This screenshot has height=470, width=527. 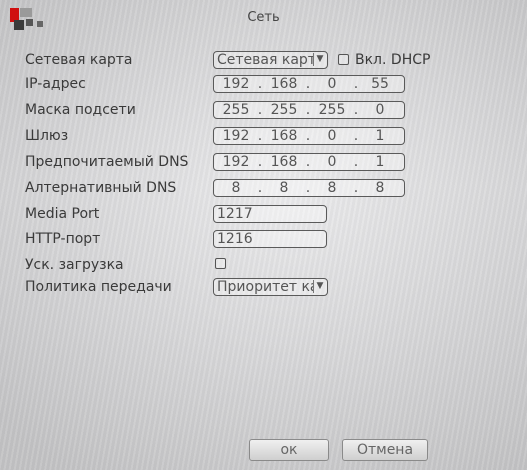 I want to click on mask-row: Маска подсети 255 . 255 . 255 . 0, so click(x=265, y=111).